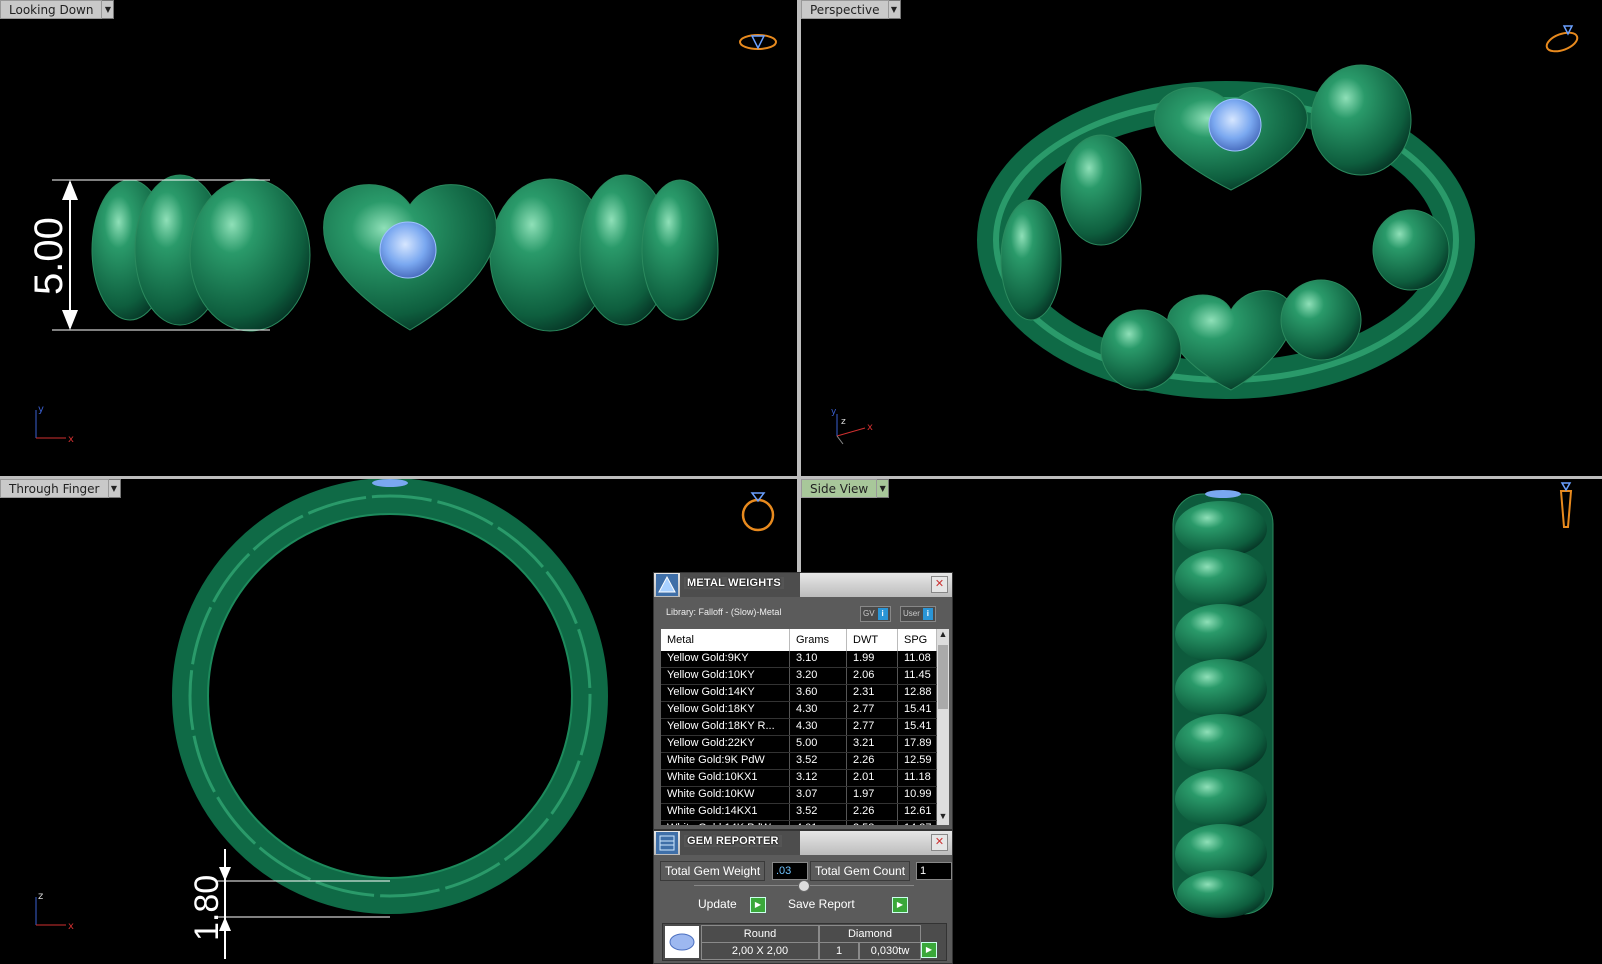 The height and width of the screenshot is (964, 1602). Describe the element at coordinates (1564, 39) in the screenshot. I see `ring-perspective-nav-icon` at that location.